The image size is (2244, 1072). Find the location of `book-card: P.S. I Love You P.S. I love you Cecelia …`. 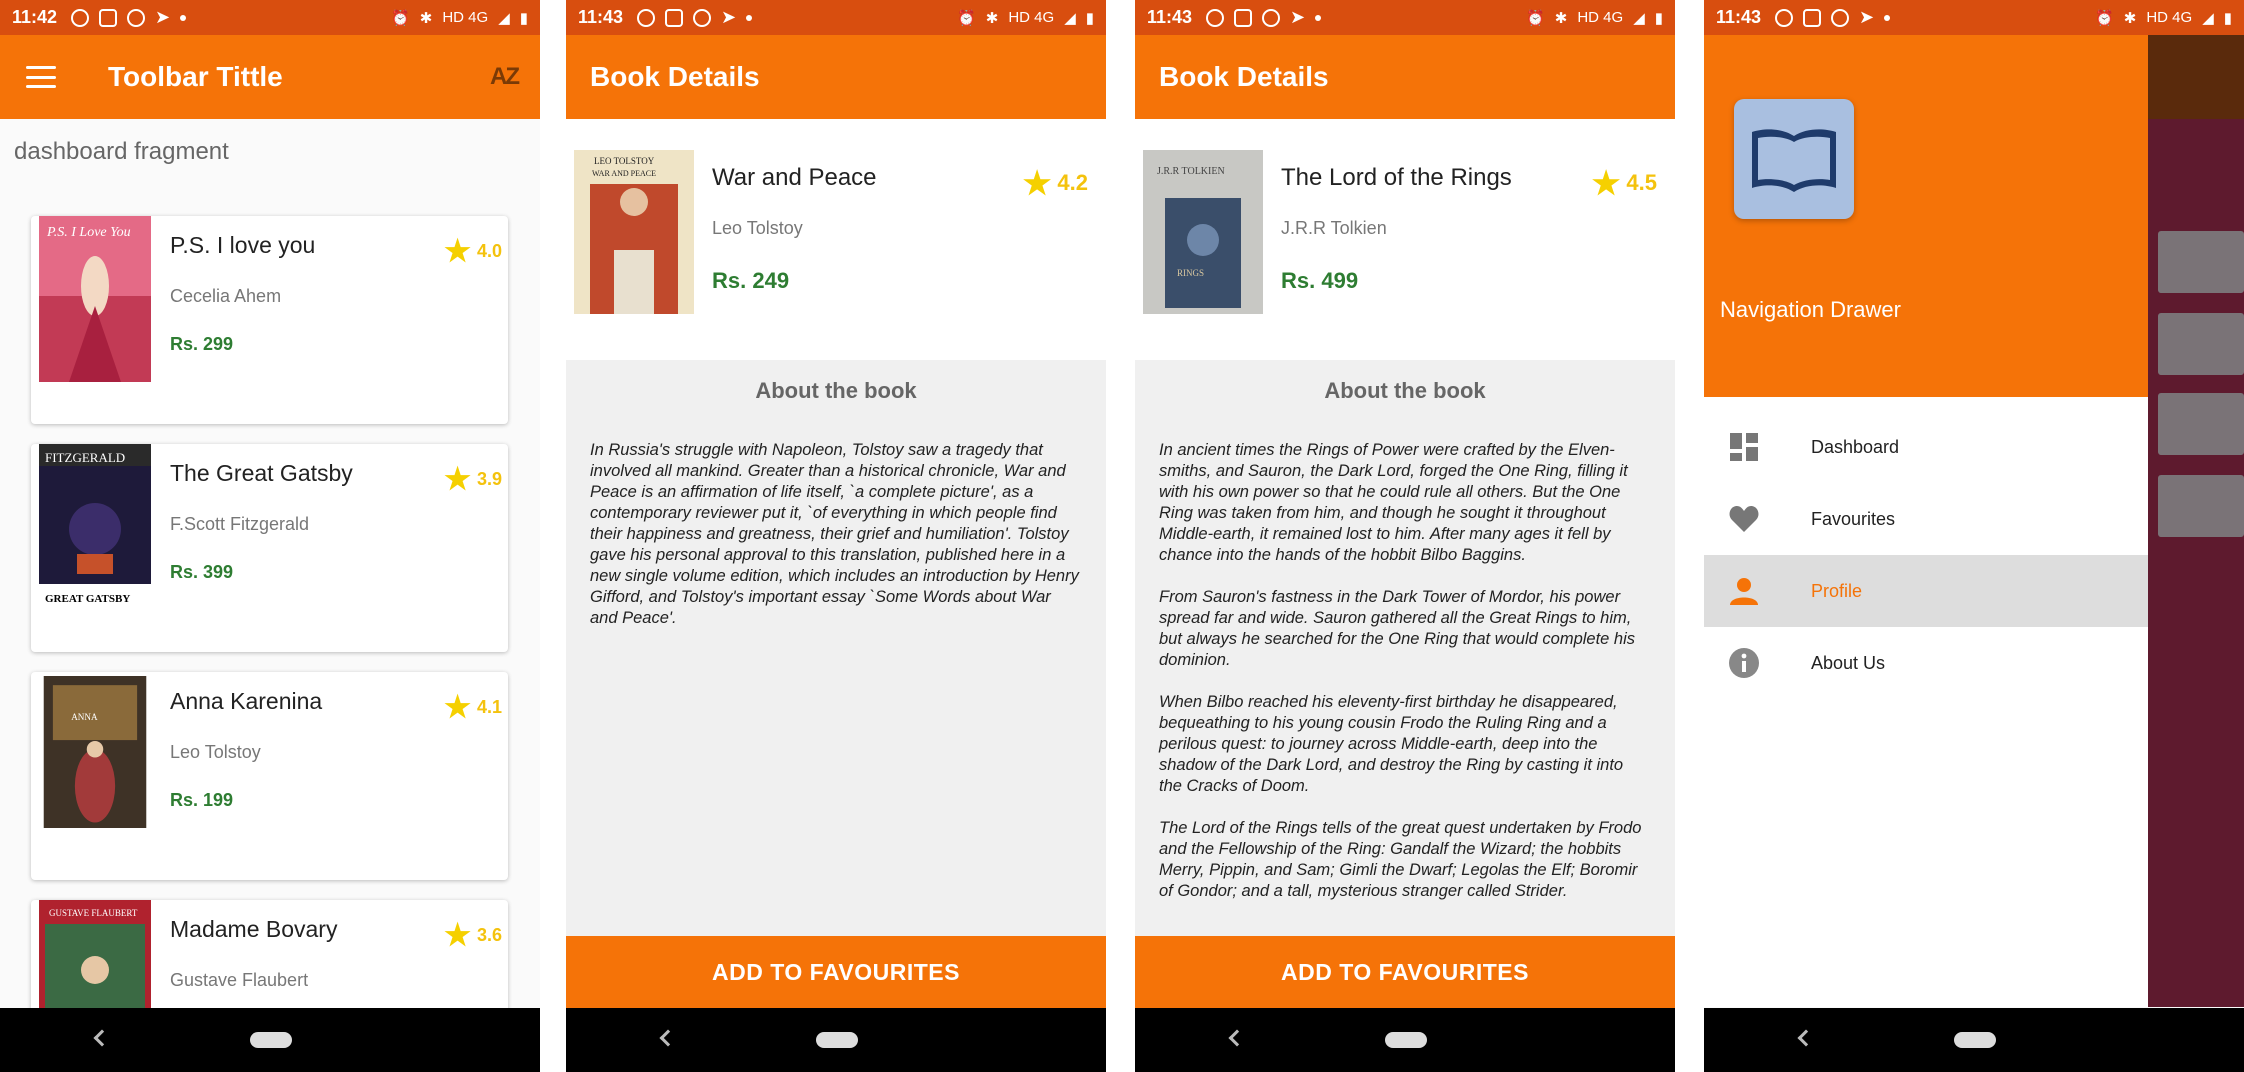

book-card: P.S. I Love You P.S. I love you Cecelia … is located at coordinates (269, 320).